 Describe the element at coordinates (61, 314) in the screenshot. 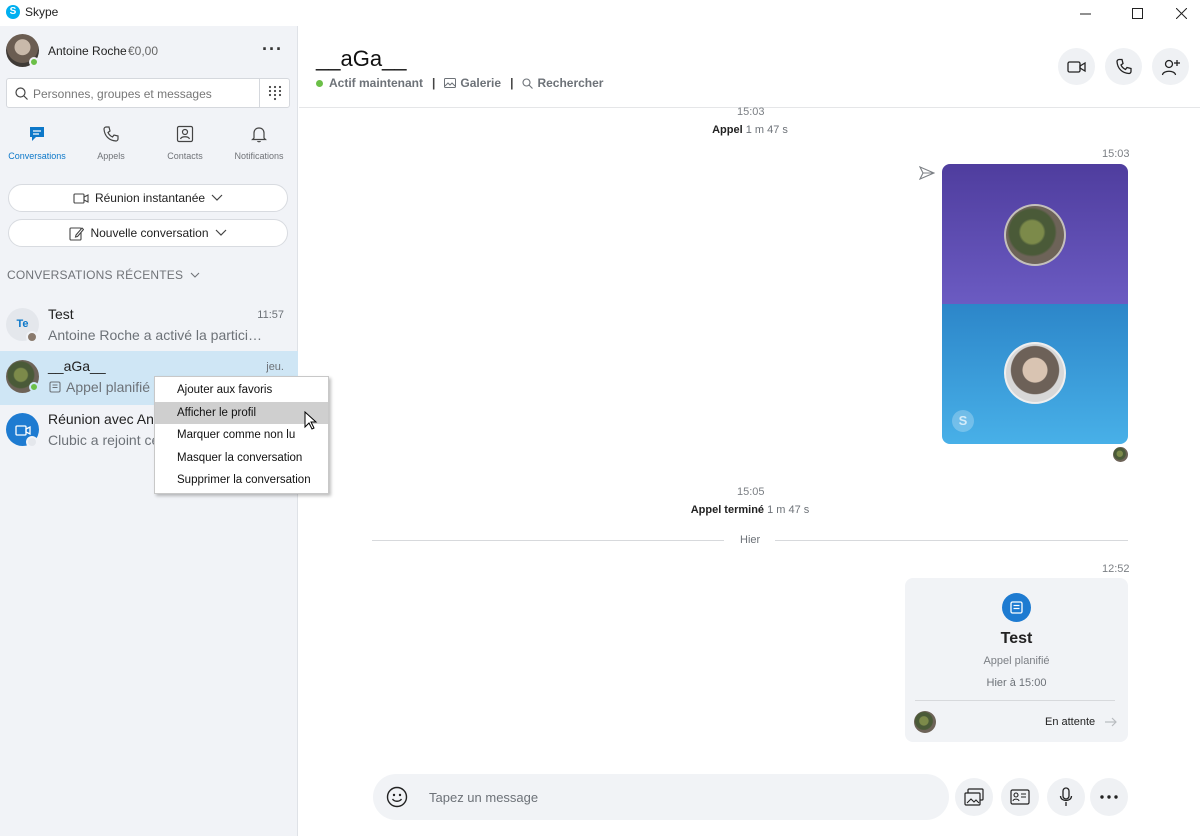

I see `conversation-name: Test` at that location.